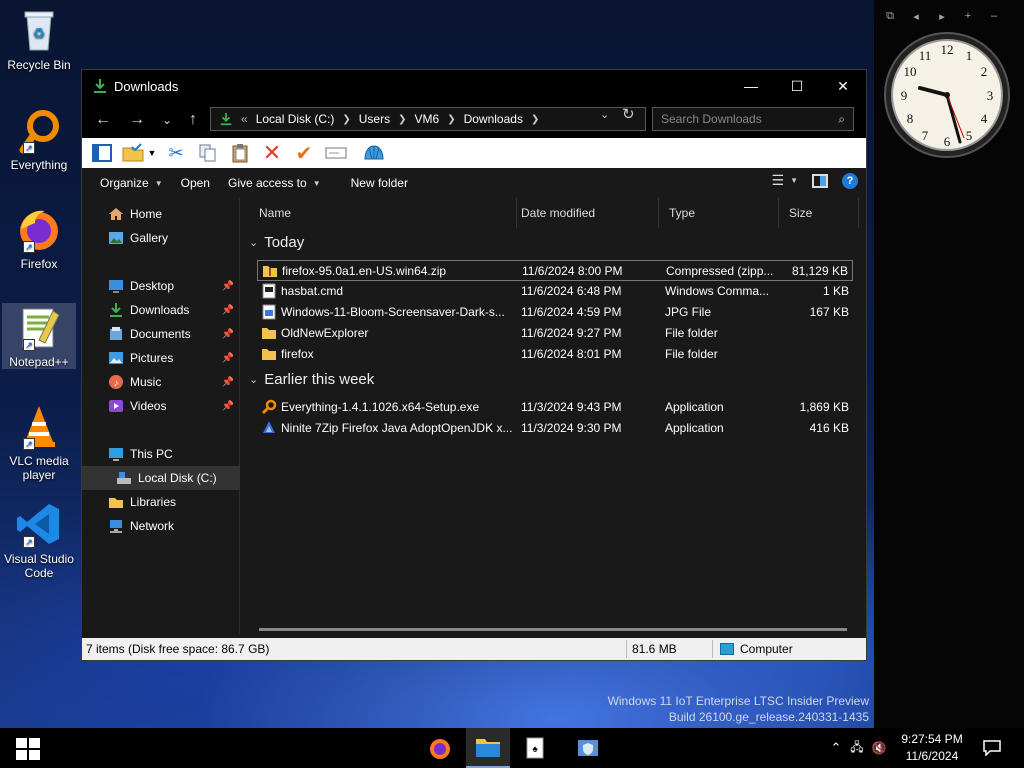 The image size is (1024, 768). Describe the element at coordinates (585, 213) in the screenshot. I see `column-header-date-modified: Date modified` at that location.